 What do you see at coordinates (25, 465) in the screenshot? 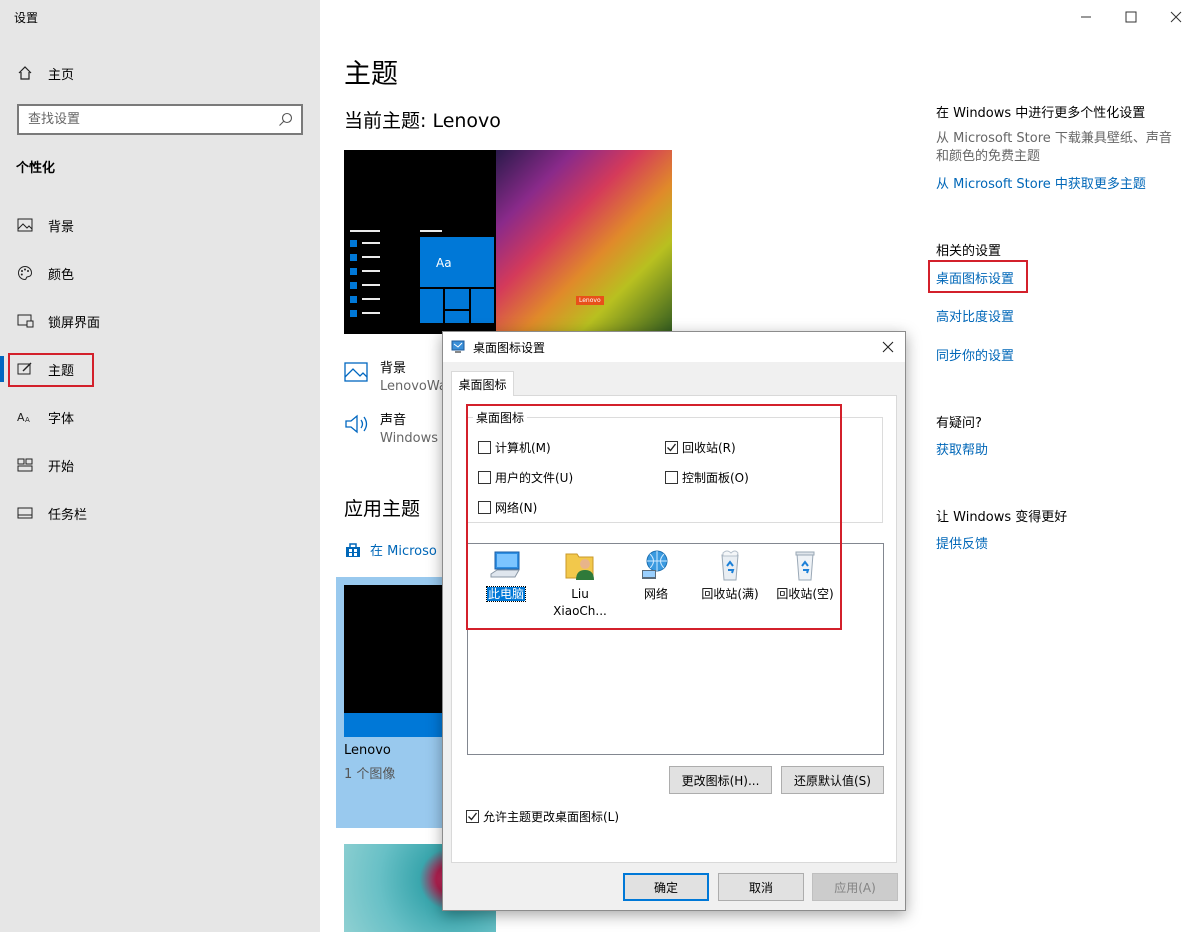
I see `start-icon` at bounding box center [25, 465].